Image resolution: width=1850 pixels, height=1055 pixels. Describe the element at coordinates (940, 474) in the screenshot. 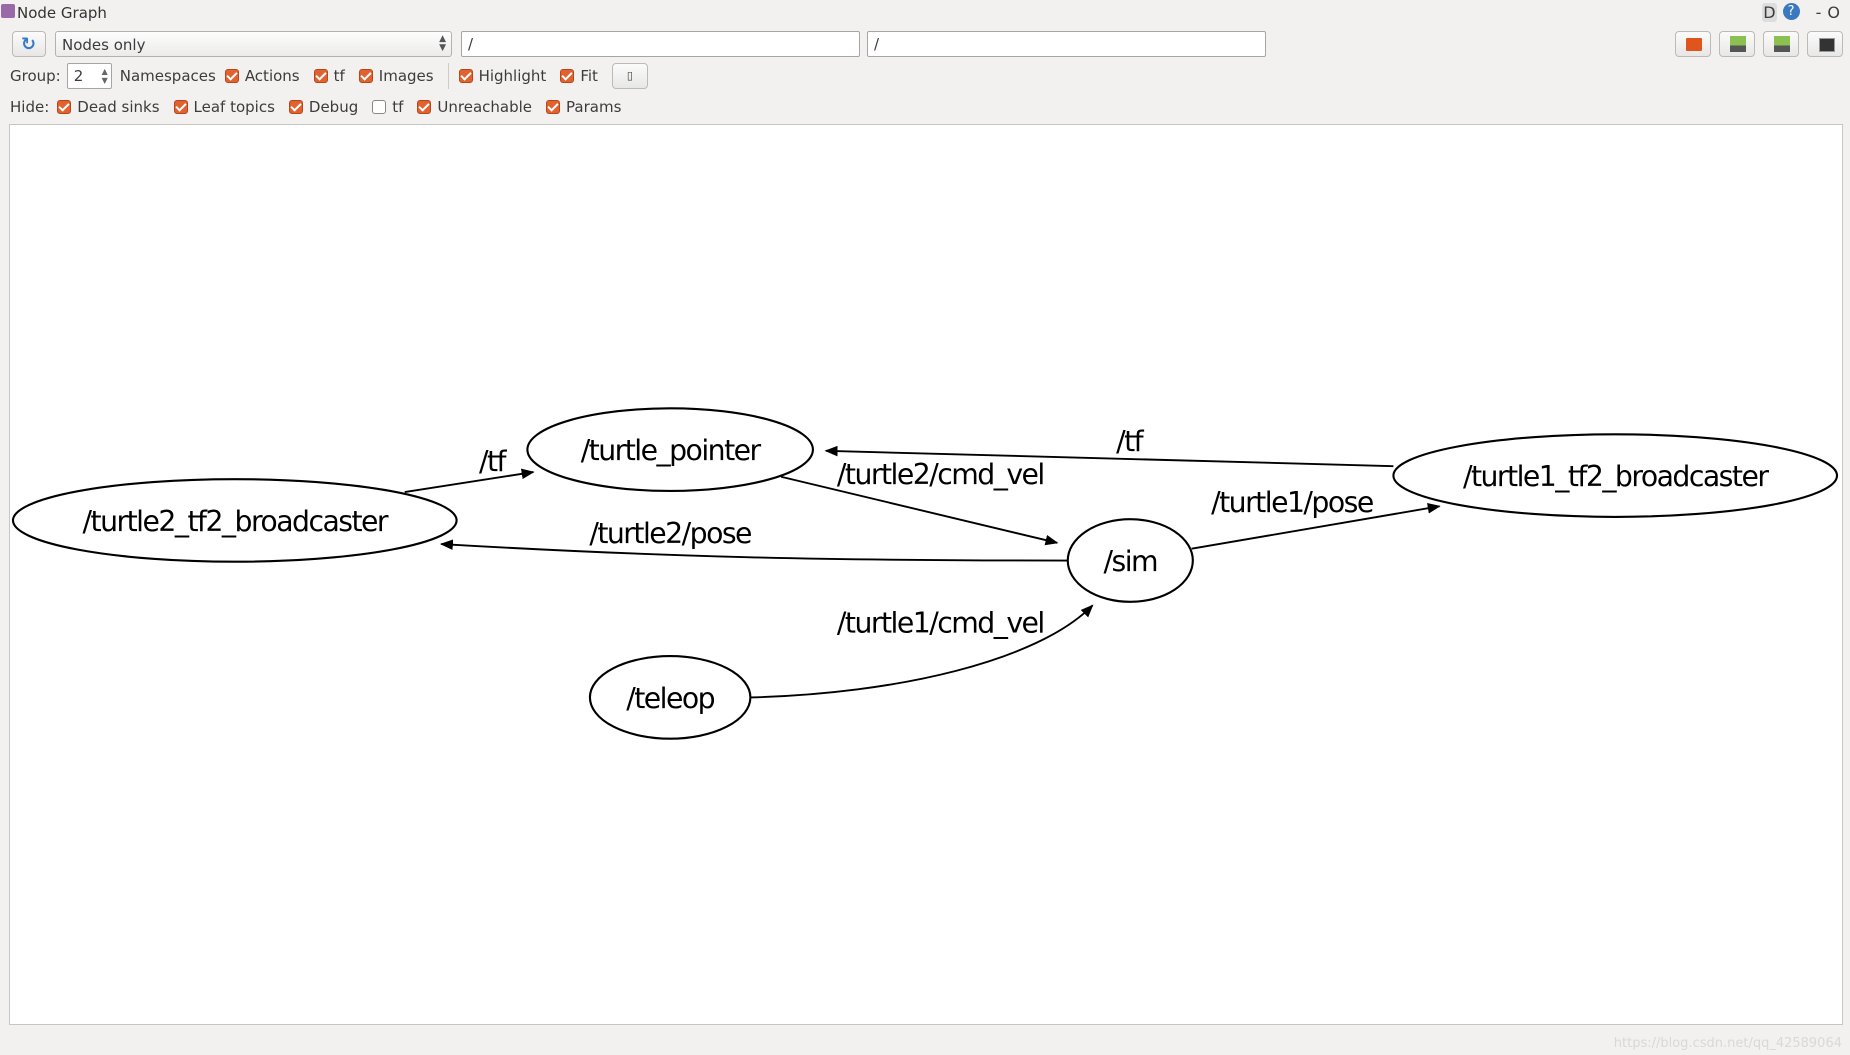

I see `edge-label: /turtle2/cmd_vel` at that location.